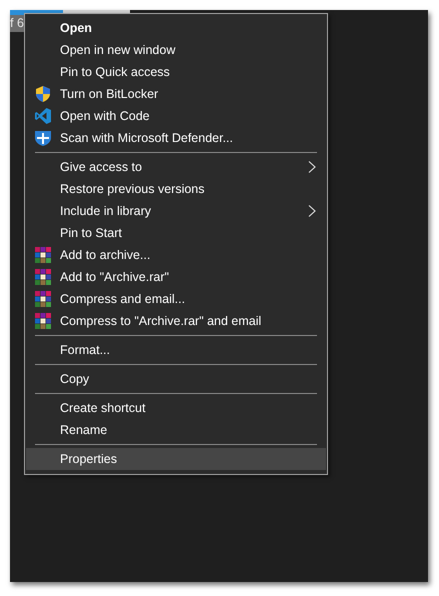 The height and width of the screenshot is (596, 439). Describe the element at coordinates (176, 72) in the screenshot. I see `menu-item: Pin to Quick access` at that location.